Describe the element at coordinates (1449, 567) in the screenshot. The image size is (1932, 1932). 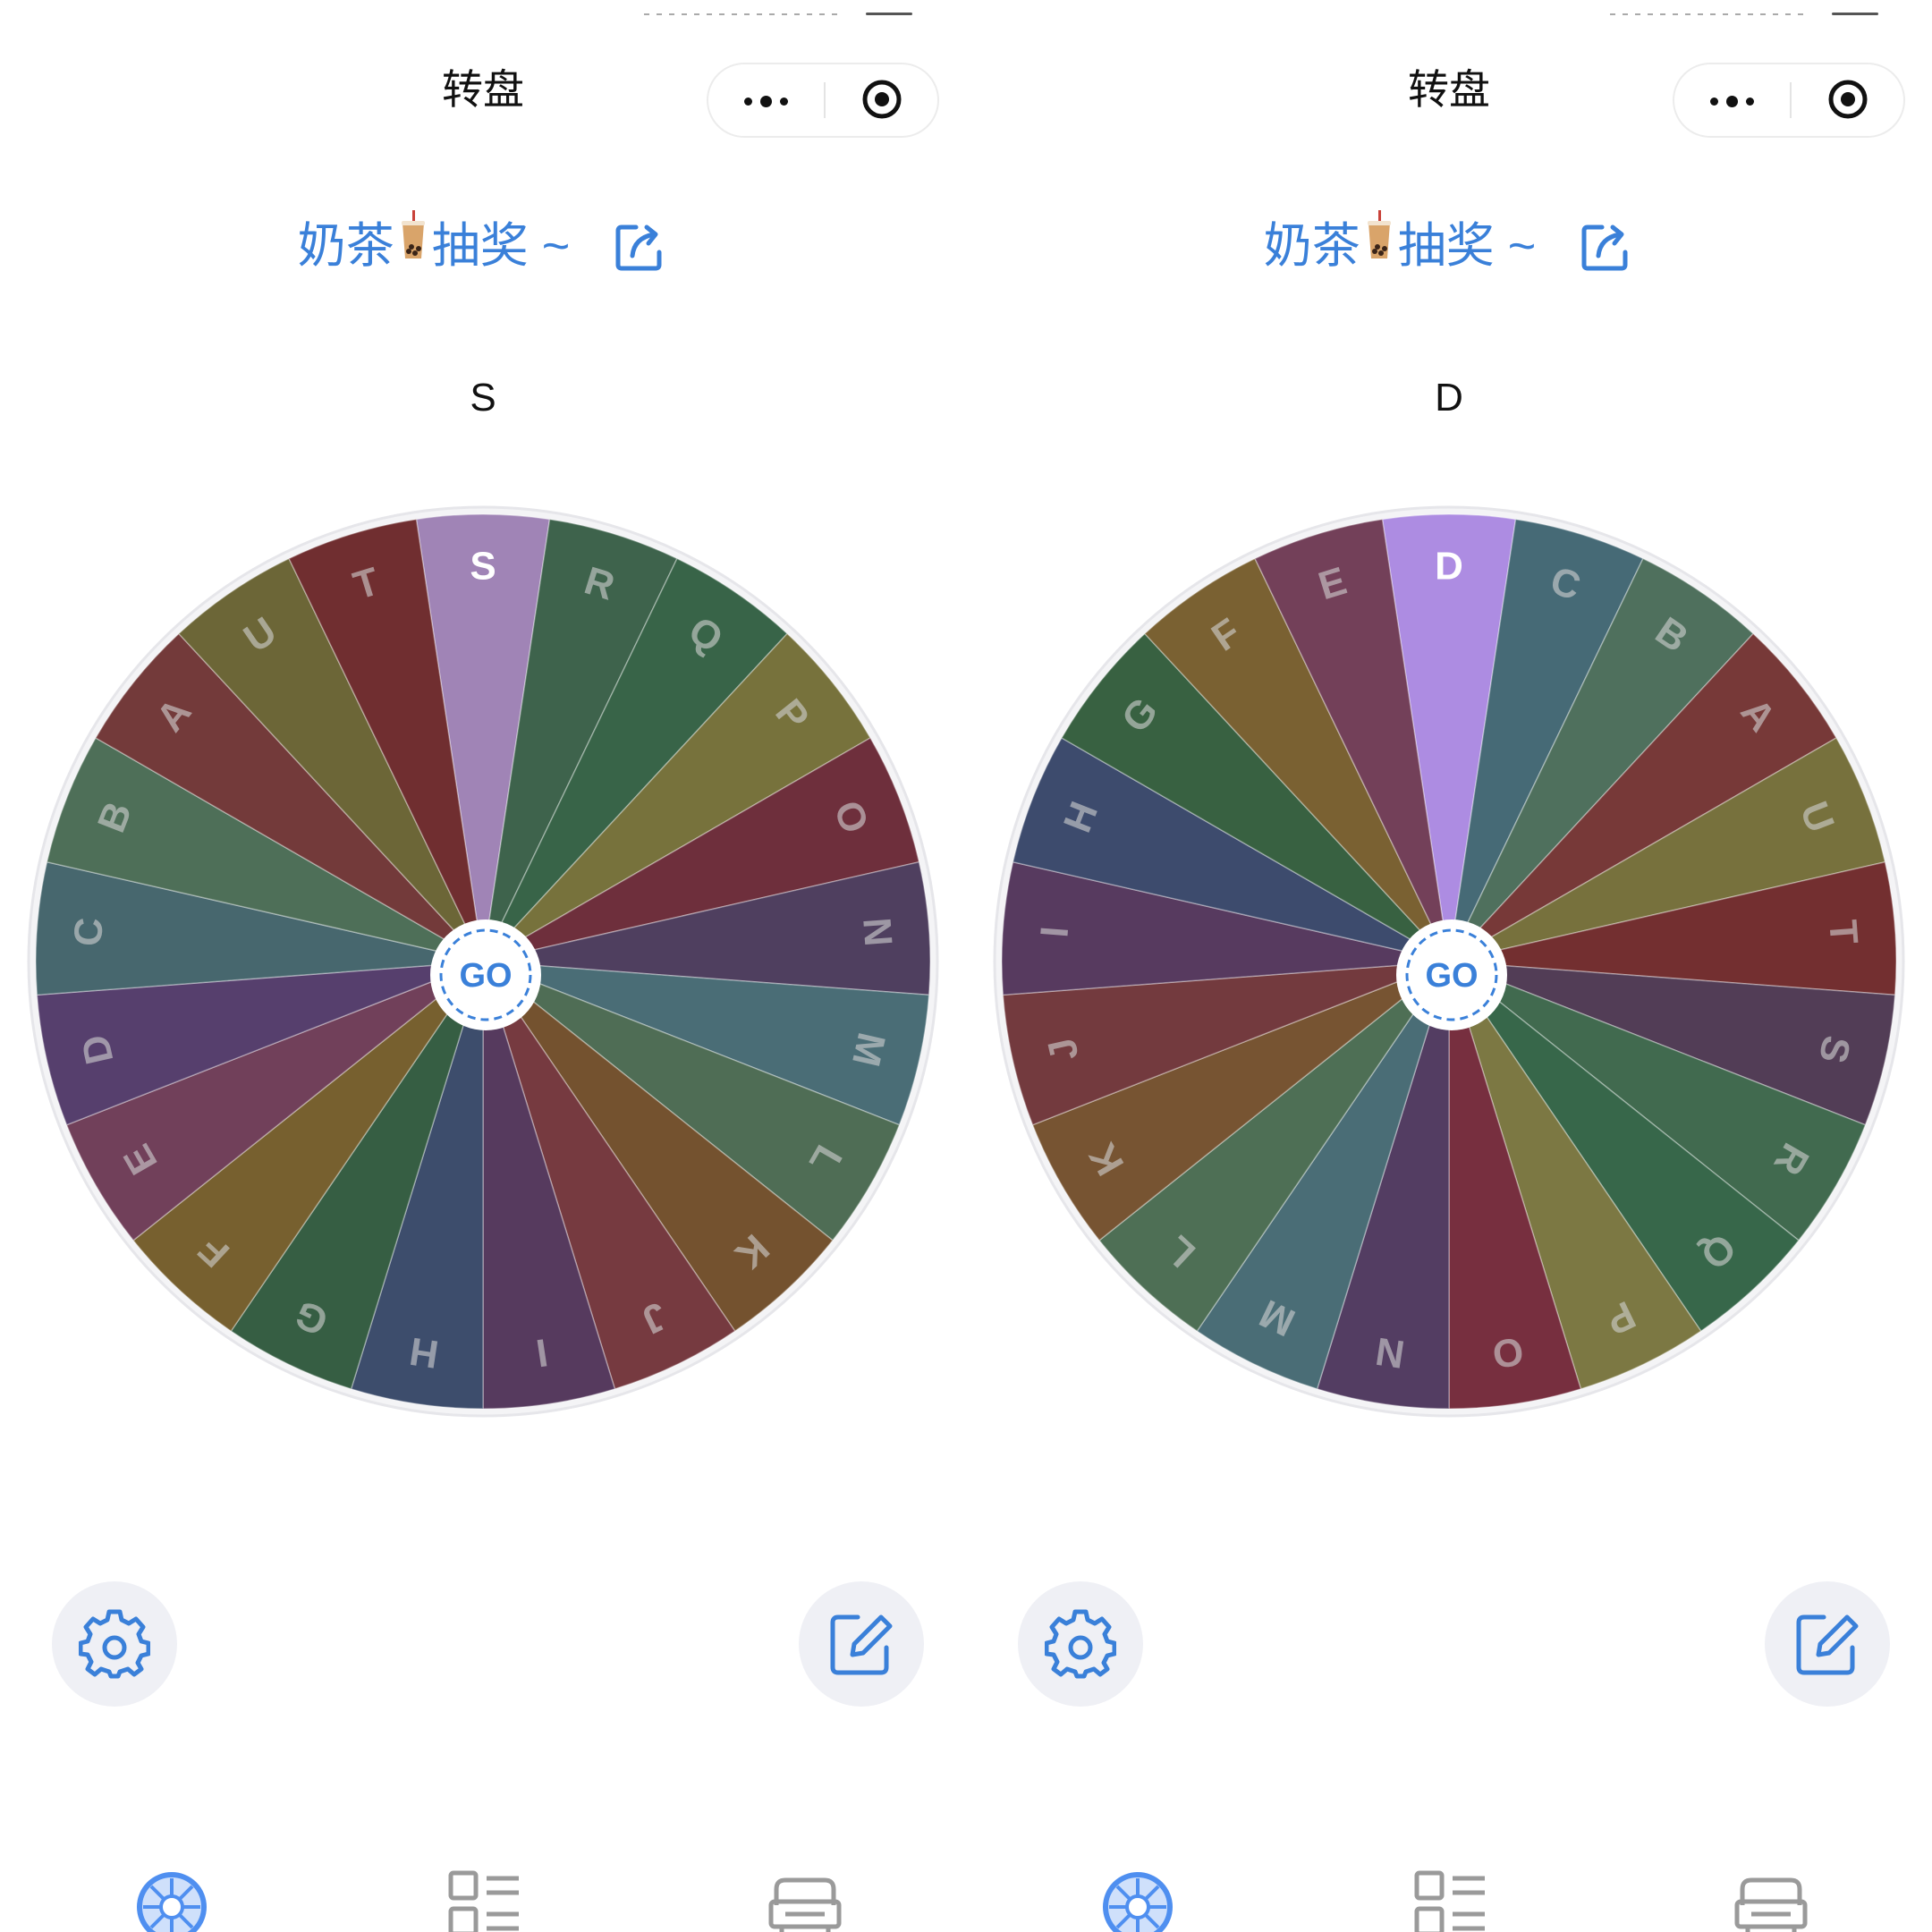
I see `wheel-label-D: D` at that location.